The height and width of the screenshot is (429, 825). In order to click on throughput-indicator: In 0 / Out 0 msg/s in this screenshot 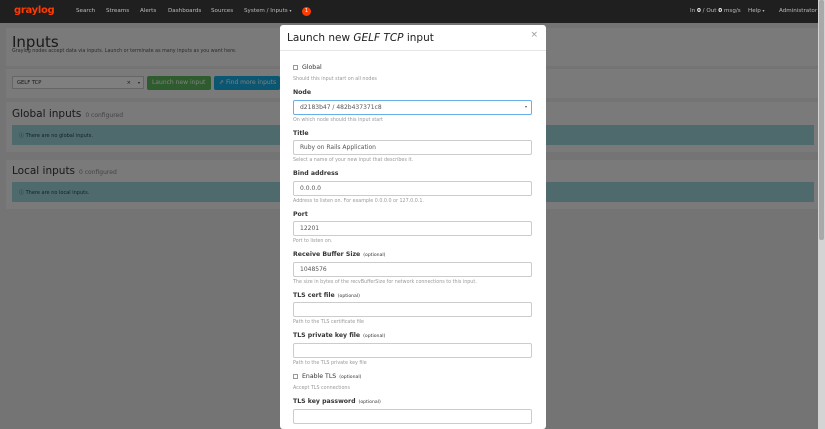, I will do `click(715, 11)`.